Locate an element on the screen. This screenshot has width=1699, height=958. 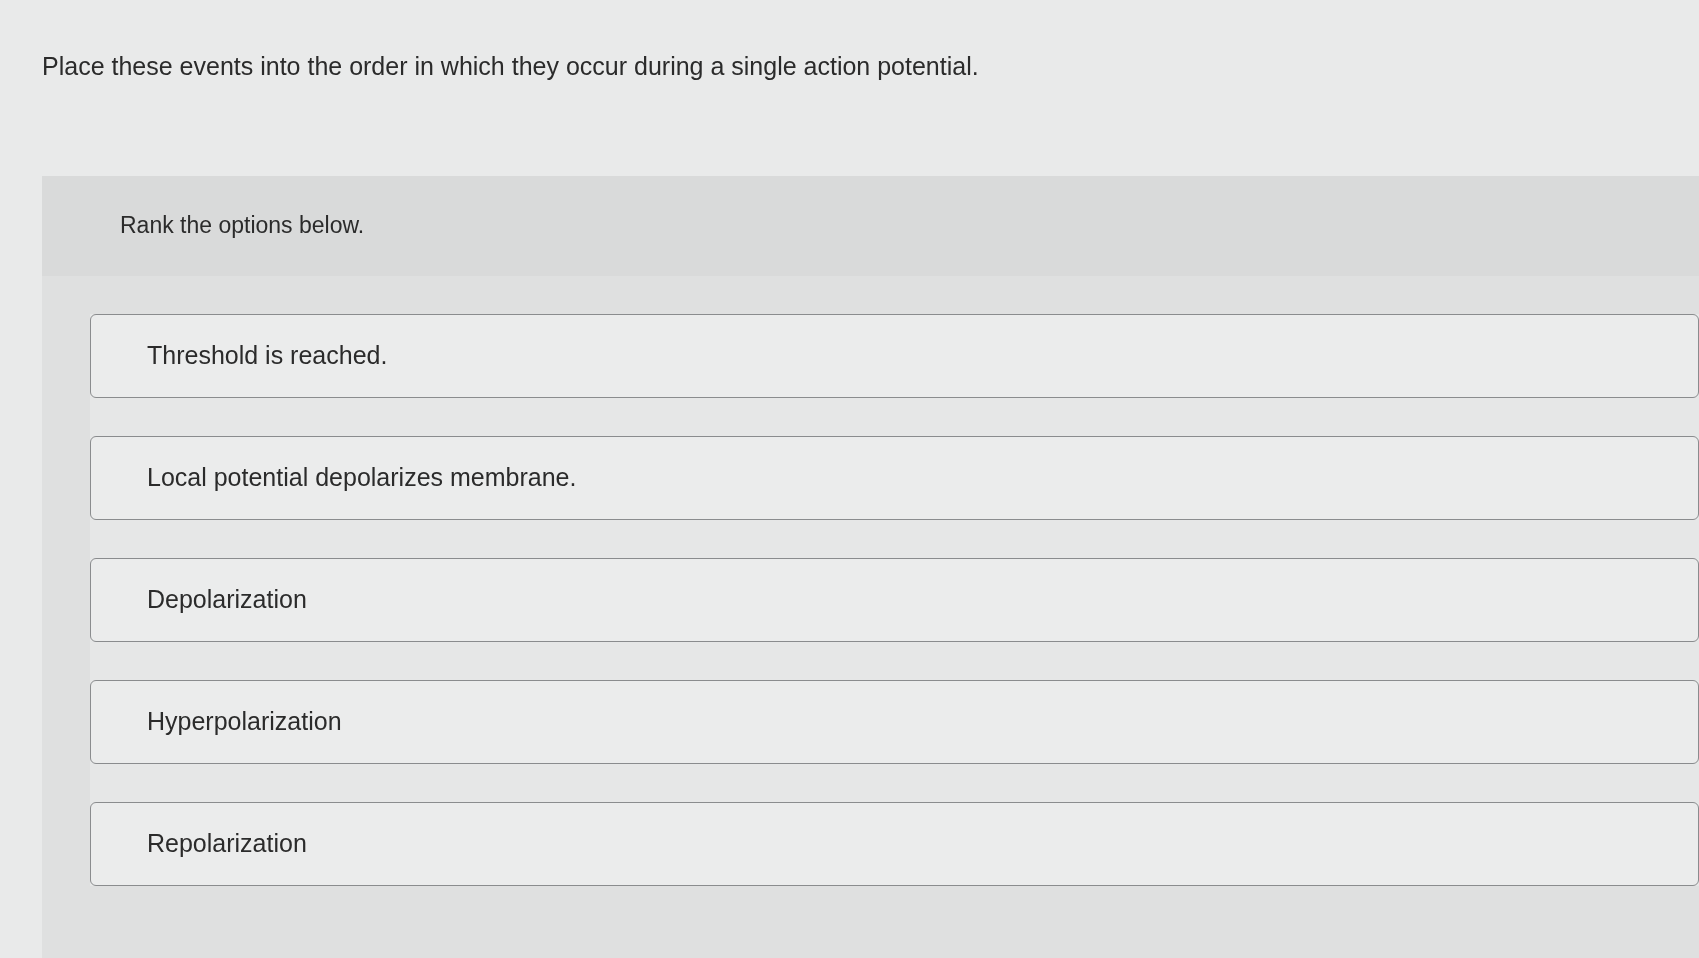
rank-option: Threshold is reached. is located at coordinates (894, 355).